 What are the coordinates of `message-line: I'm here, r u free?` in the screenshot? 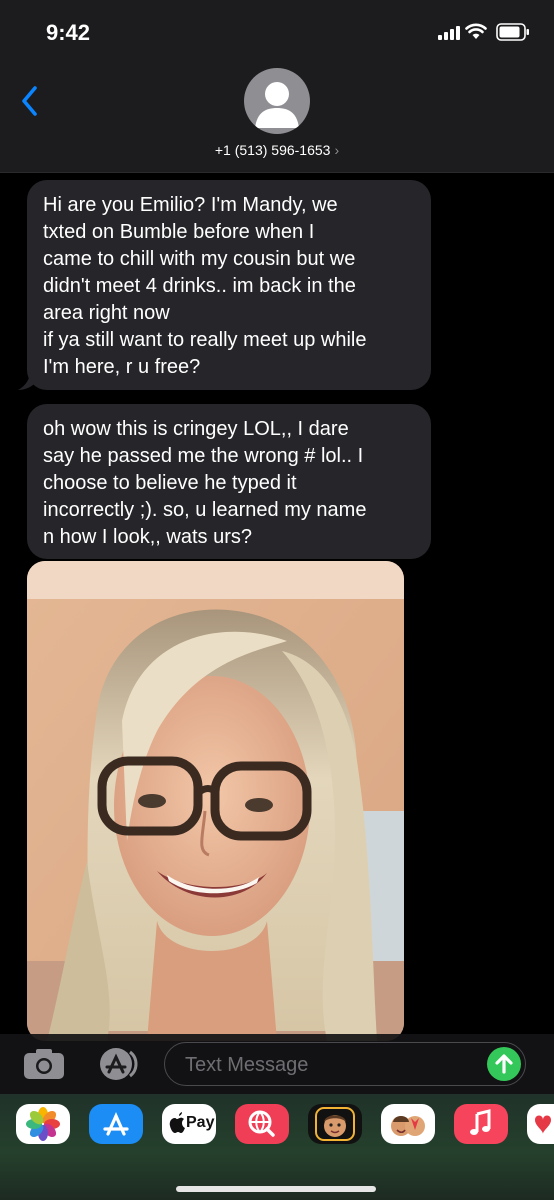 It's located at (122, 367).